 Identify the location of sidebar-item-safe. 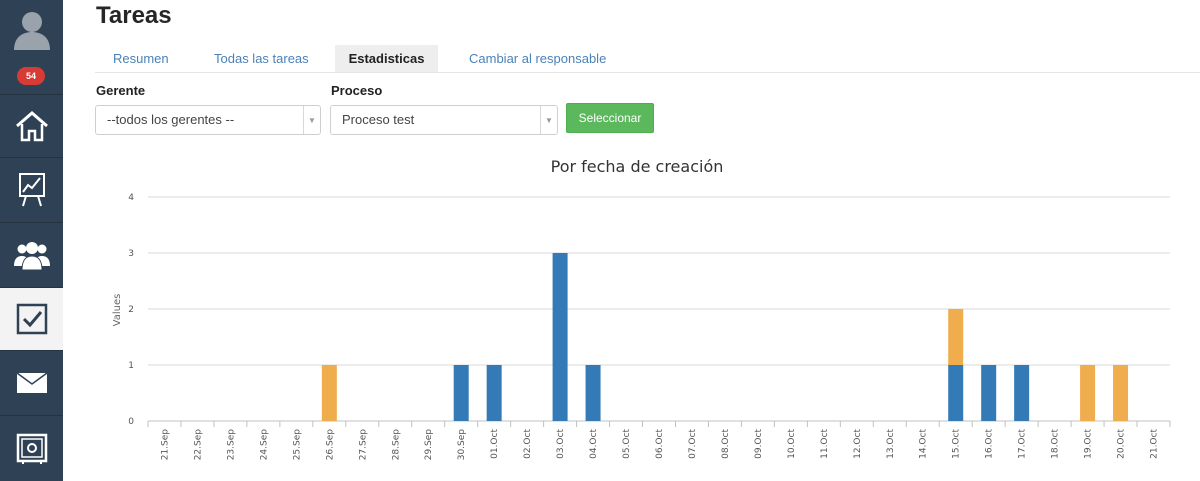
(31, 448).